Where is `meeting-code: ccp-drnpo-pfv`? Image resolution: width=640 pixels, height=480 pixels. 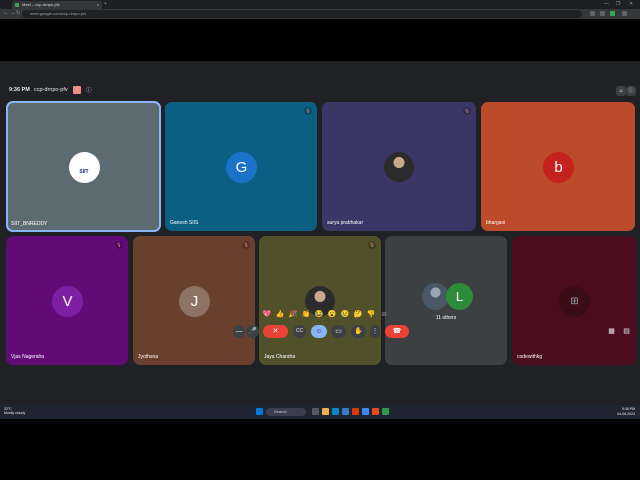 meeting-code: ccp-drnpo-pfv is located at coordinates (51, 90).